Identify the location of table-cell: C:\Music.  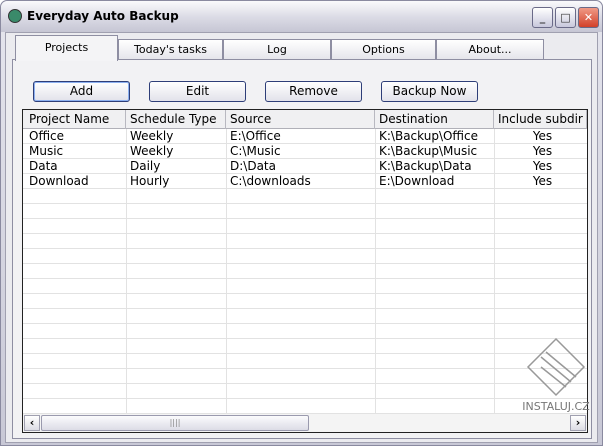
(255, 151).